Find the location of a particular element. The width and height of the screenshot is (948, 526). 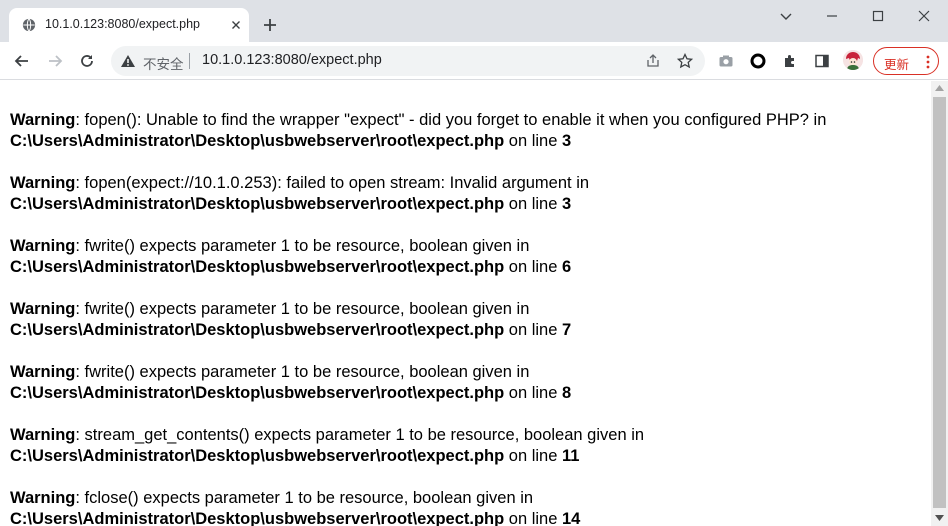

circle-icon is located at coordinates (758, 61).